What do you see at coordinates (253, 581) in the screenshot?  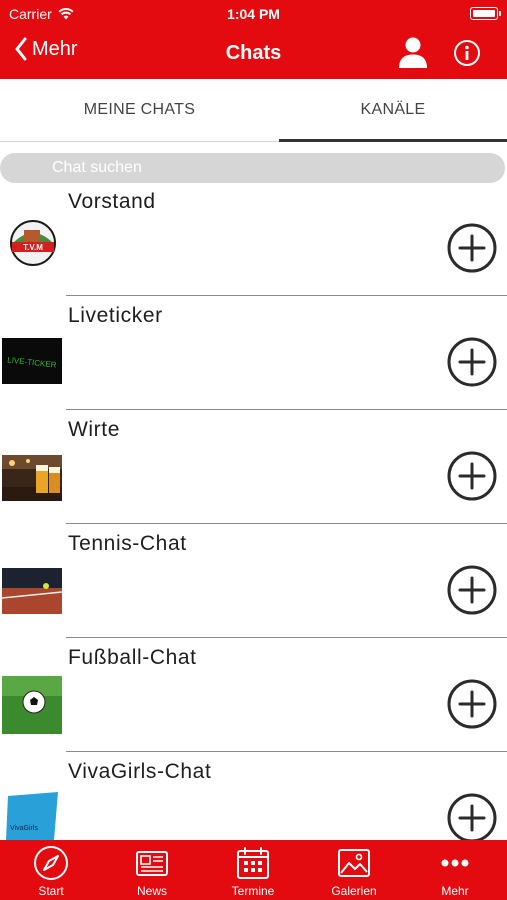 I see `list-item: Tennis-Chat` at bounding box center [253, 581].